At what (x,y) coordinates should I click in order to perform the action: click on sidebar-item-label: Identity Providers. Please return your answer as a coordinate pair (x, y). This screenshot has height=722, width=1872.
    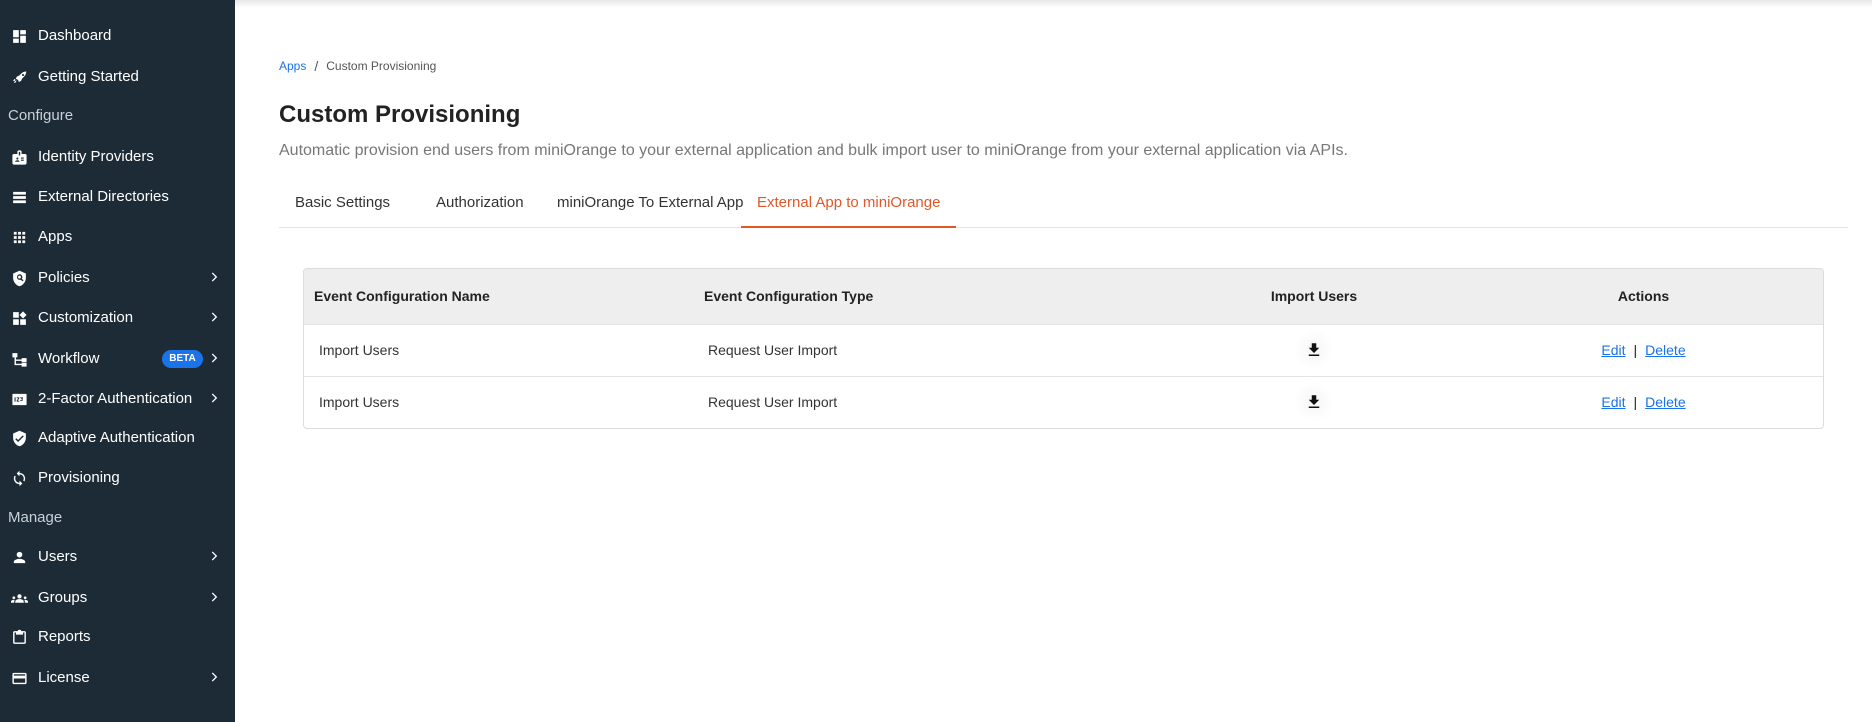
    Looking at the image, I should click on (96, 156).